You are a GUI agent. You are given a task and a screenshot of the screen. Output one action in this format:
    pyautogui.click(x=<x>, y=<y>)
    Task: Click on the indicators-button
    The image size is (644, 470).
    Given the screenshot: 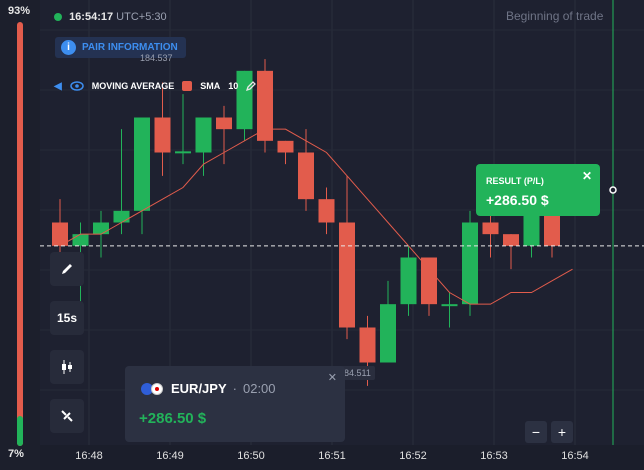 What is the action you would take?
    pyautogui.click(x=67, y=416)
    